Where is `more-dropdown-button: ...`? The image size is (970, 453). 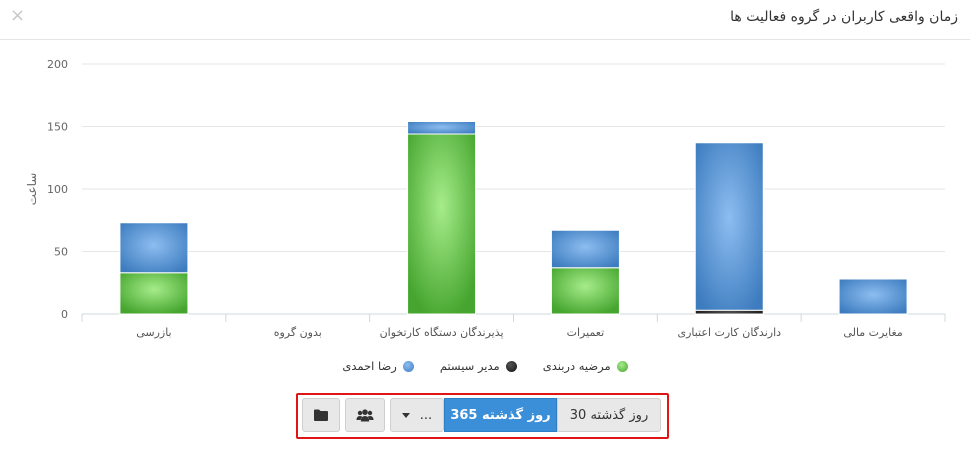 more-dropdown-button: ... is located at coordinates (417, 415).